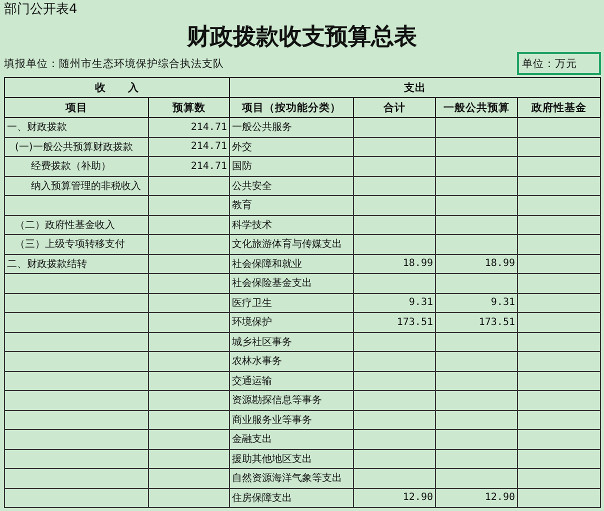 The image size is (604, 511). Describe the element at coordinates (292, 498) in the screenshot. I see `table-cell: 住房保障支出` at that location.